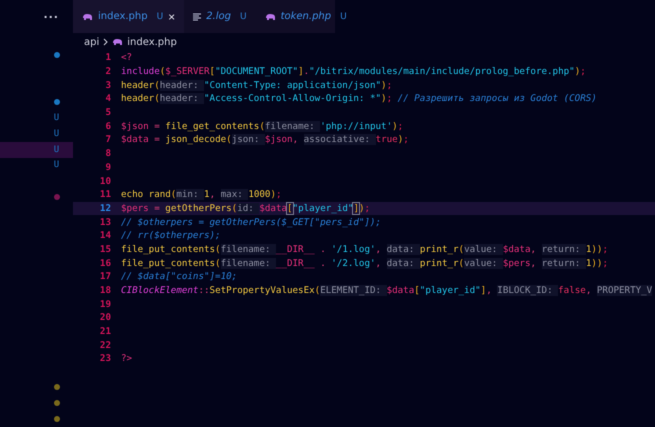 Image resolution: width=655 pixels, height=427 pixels. What do you see at coordinates (152, 42) in the screenshot?
I see `breadcrumb-file: index.php` at bounding box center [152, 42].